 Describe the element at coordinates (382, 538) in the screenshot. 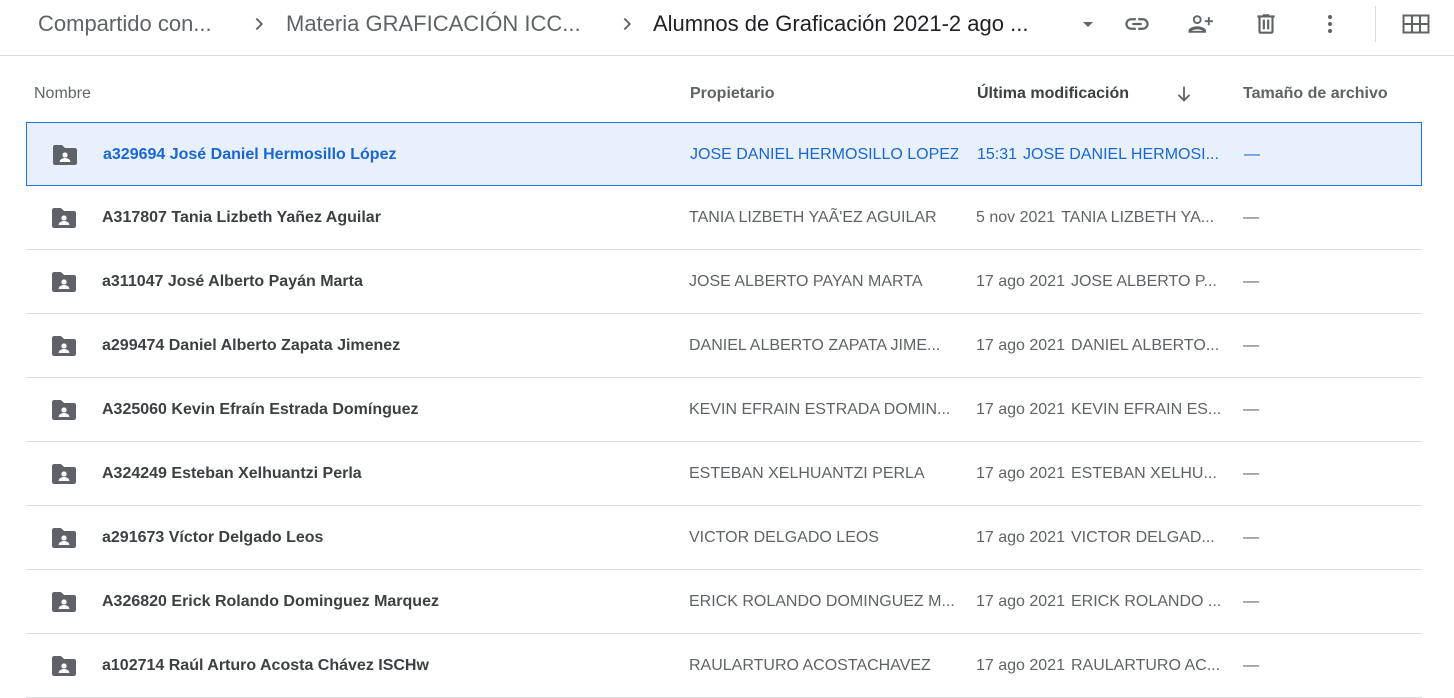

I see `file-name: a291673 Víctor Delgado Leos` at that location.